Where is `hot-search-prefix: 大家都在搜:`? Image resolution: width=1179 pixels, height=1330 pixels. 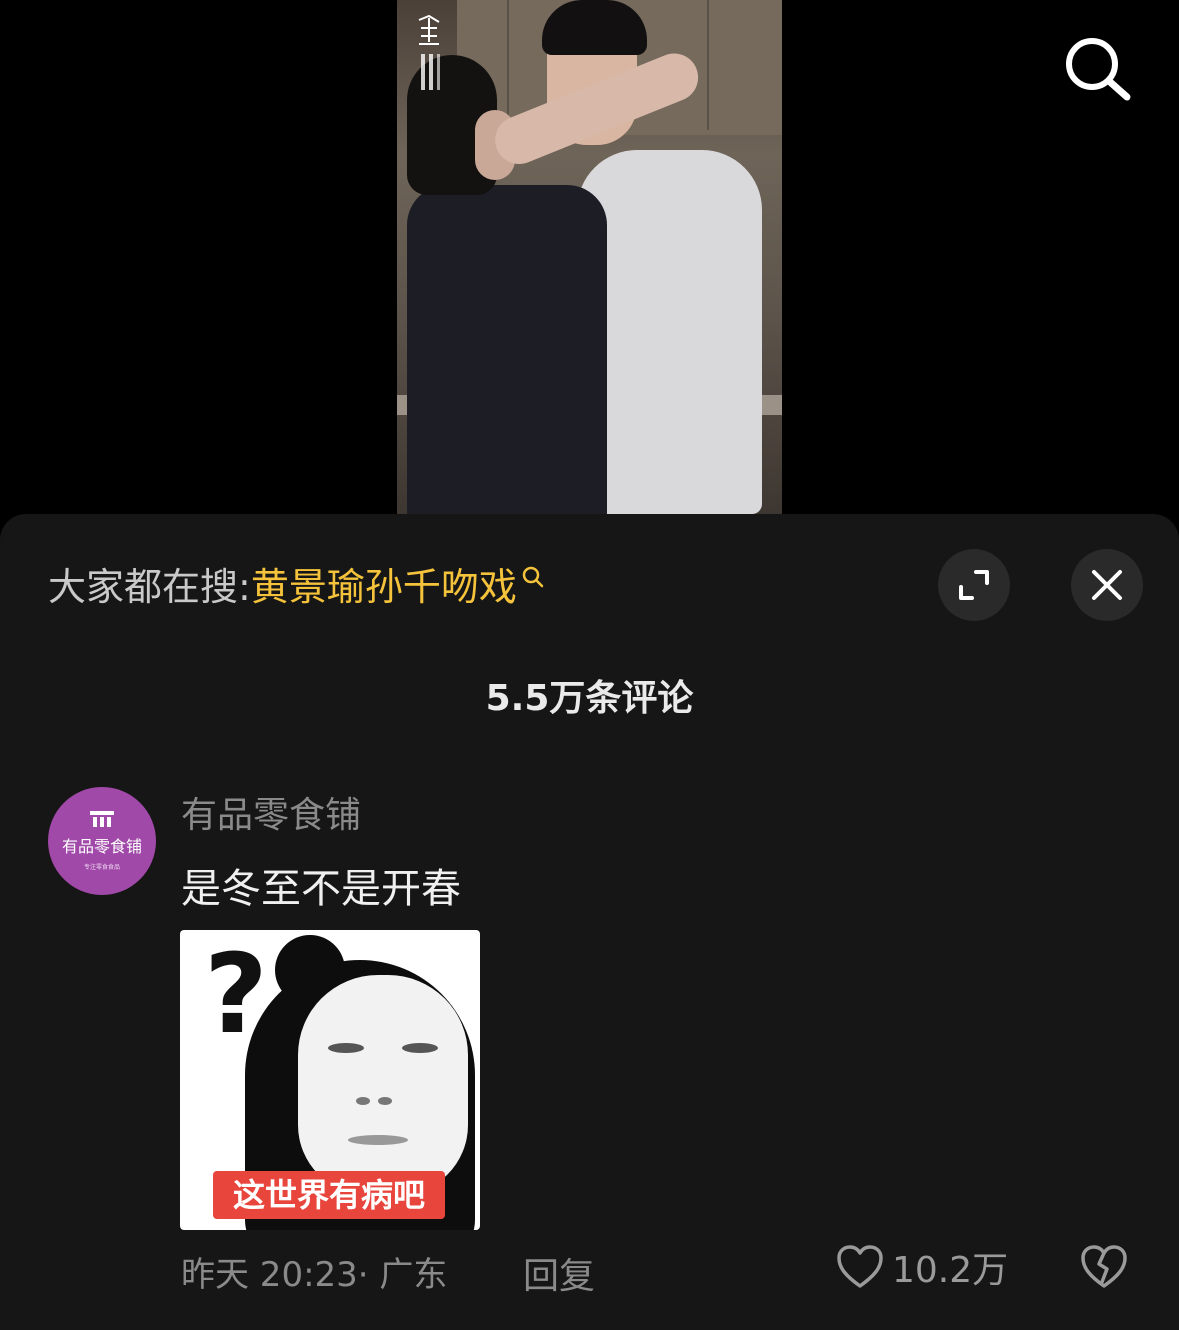 hot-search-prefix: 大家都在搜: is located at coordinates (149, 587).